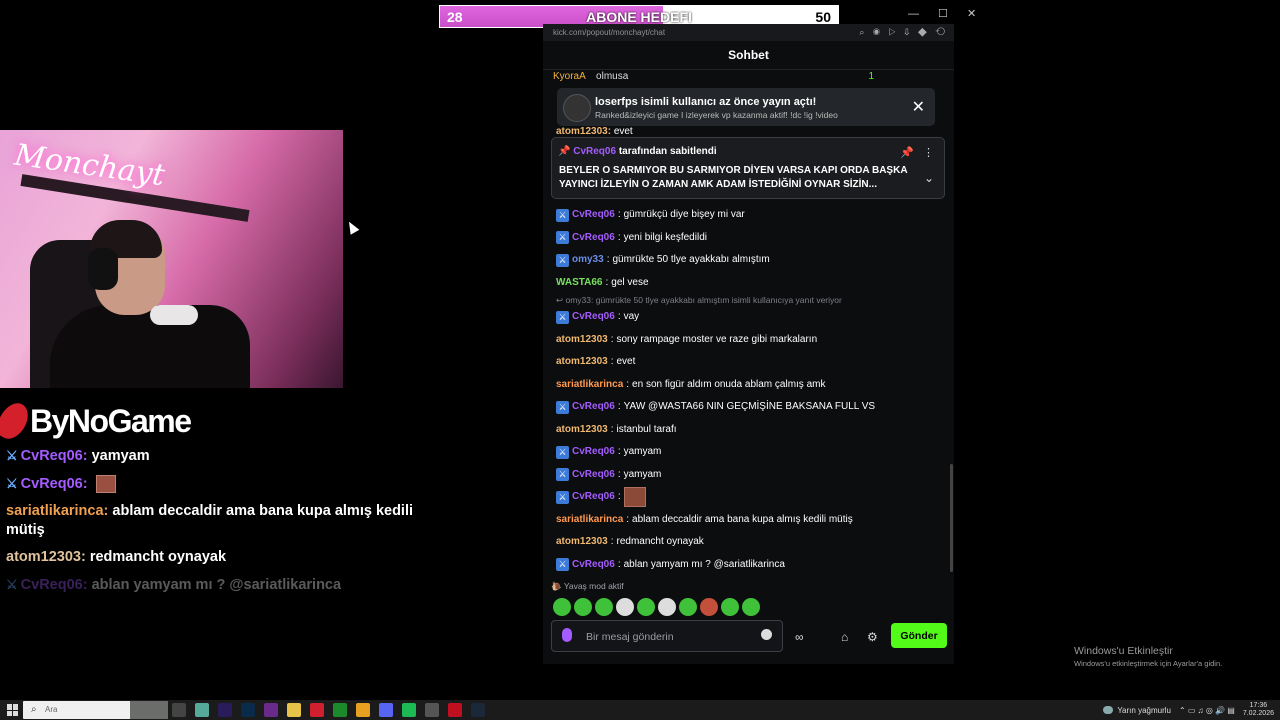  What do you see at coordinates (907, 153) in the screenshot?
I see `unpin-icon: 📌` at bounding box center [907, 153].